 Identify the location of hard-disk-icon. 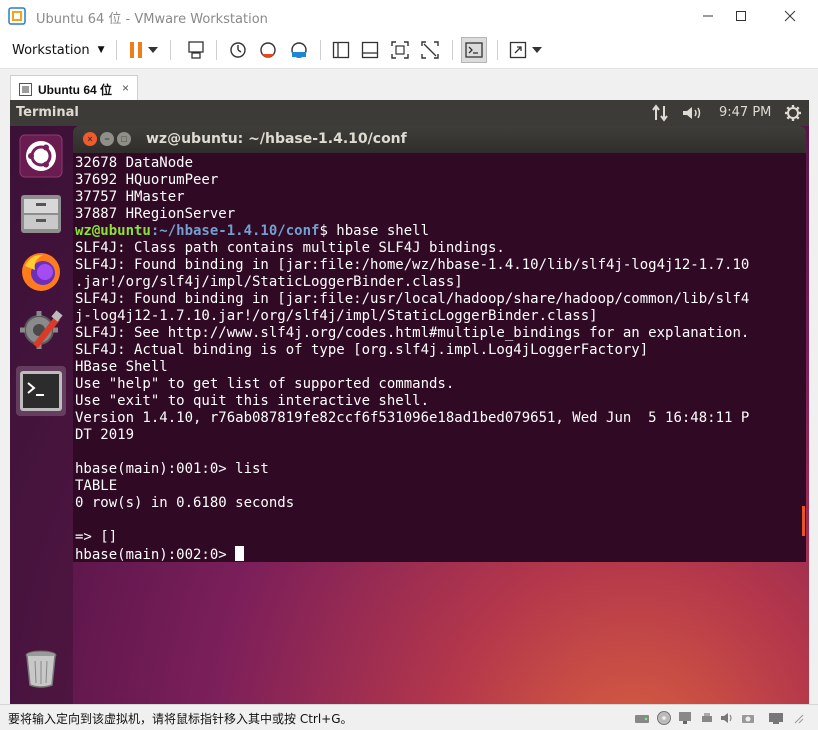
(642, 719).